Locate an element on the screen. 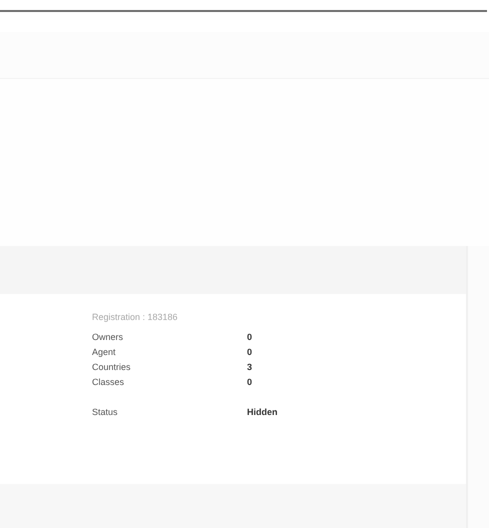  registration-number: Registration : 183186 is located at coordinates (135, 317).